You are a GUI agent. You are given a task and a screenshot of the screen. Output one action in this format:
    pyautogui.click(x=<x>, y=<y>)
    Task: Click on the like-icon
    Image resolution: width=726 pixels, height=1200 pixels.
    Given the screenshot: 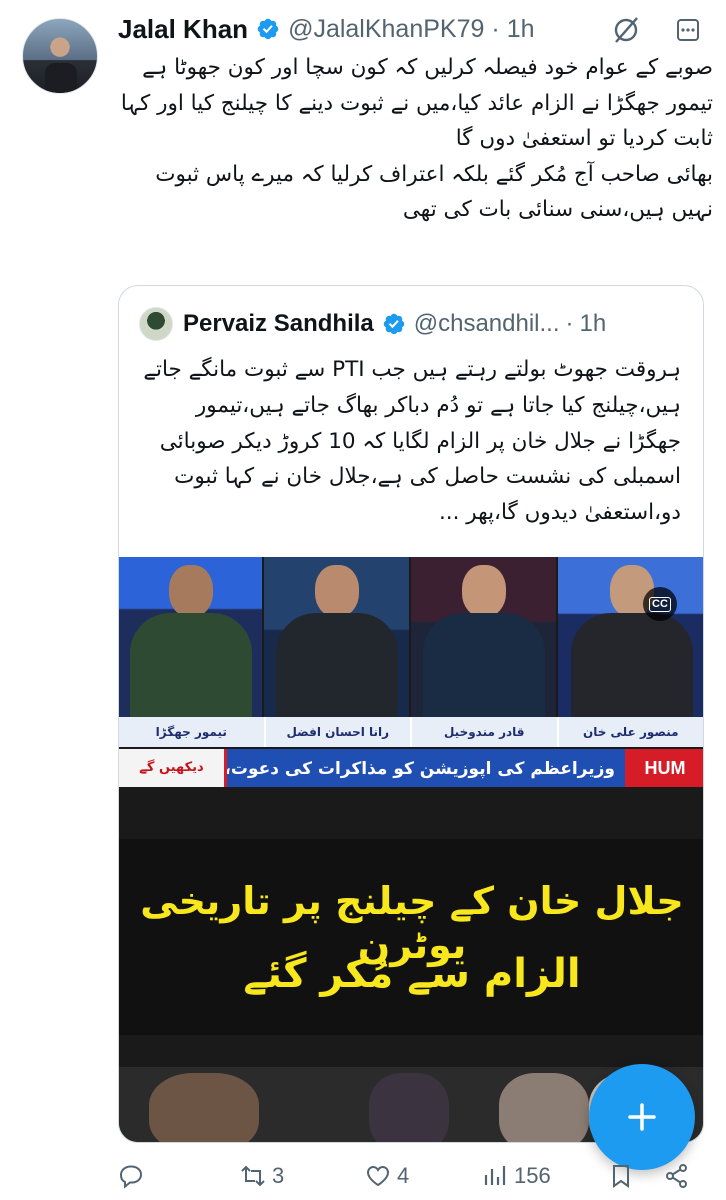 What is the action you would take?
    pyautogui.click(x=378, y=1176)
    